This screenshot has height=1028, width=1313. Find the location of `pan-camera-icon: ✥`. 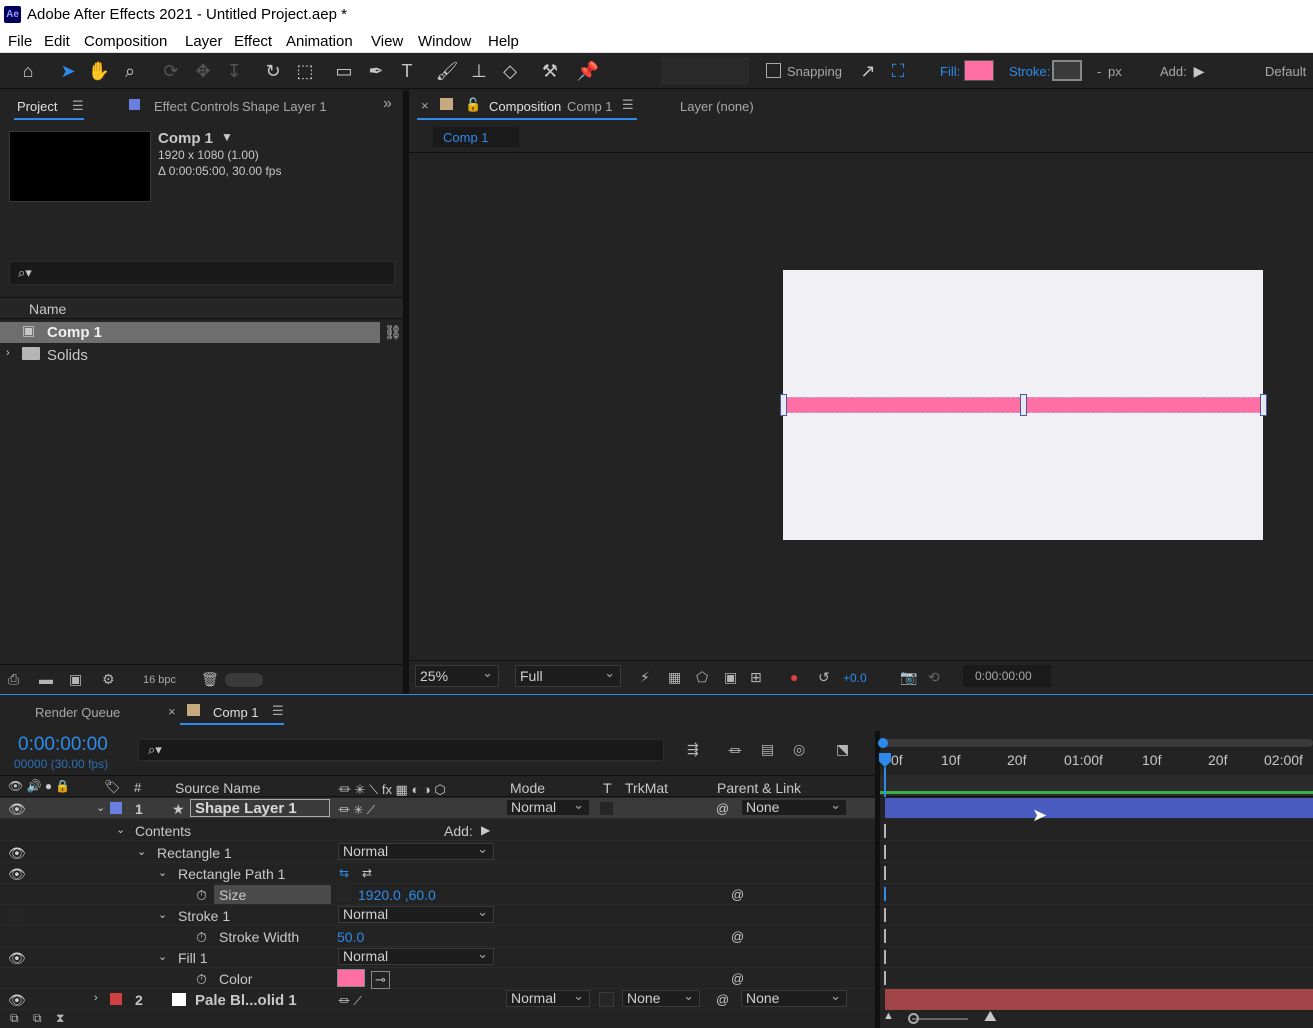

pan-camera-icon: ✥ is located at coordinates (203, 71).